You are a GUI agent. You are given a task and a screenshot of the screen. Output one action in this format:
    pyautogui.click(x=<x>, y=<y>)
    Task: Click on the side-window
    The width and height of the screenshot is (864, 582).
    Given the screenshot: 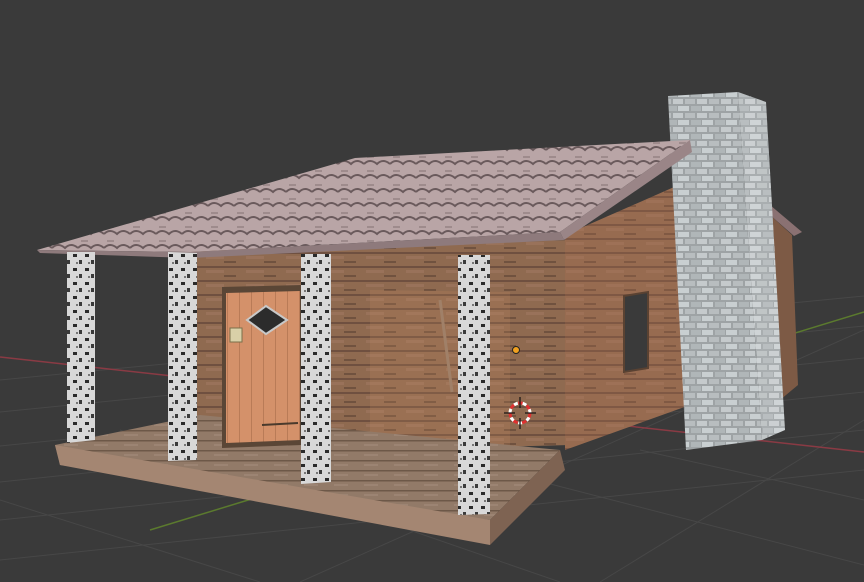 What is the action you would take?
    pyautogui.click(x=636, y=332)
    